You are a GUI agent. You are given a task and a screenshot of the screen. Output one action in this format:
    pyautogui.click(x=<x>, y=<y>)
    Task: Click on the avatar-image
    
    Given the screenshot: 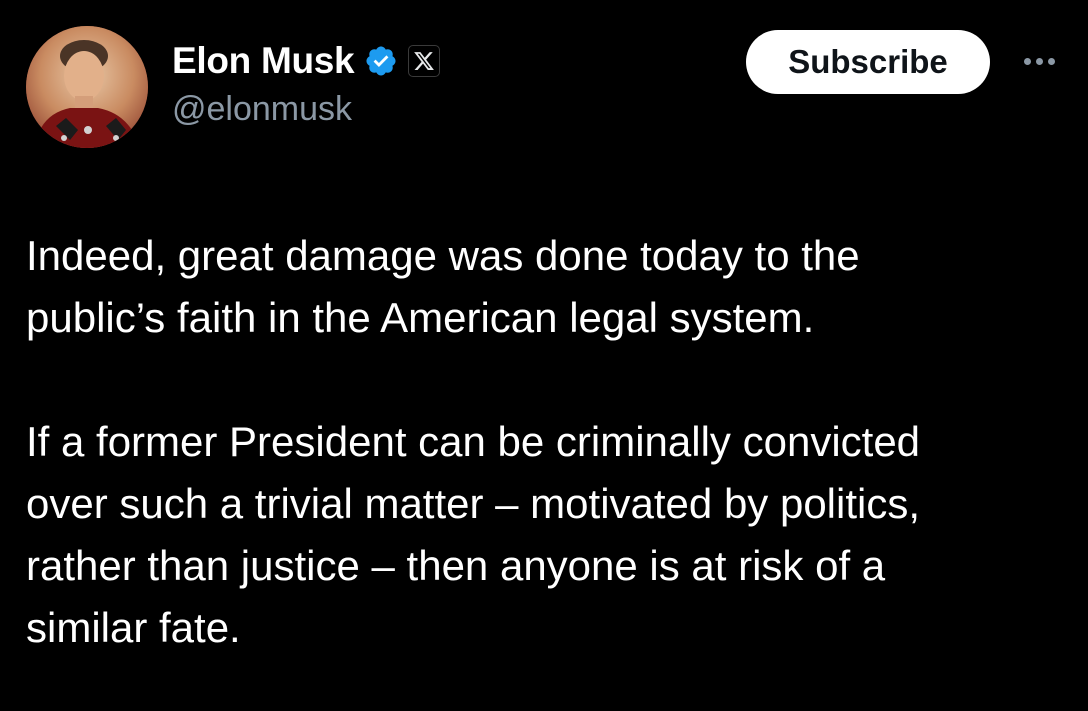 What is the action you would take?
    pyautogui.click(x=87, y=87)
    